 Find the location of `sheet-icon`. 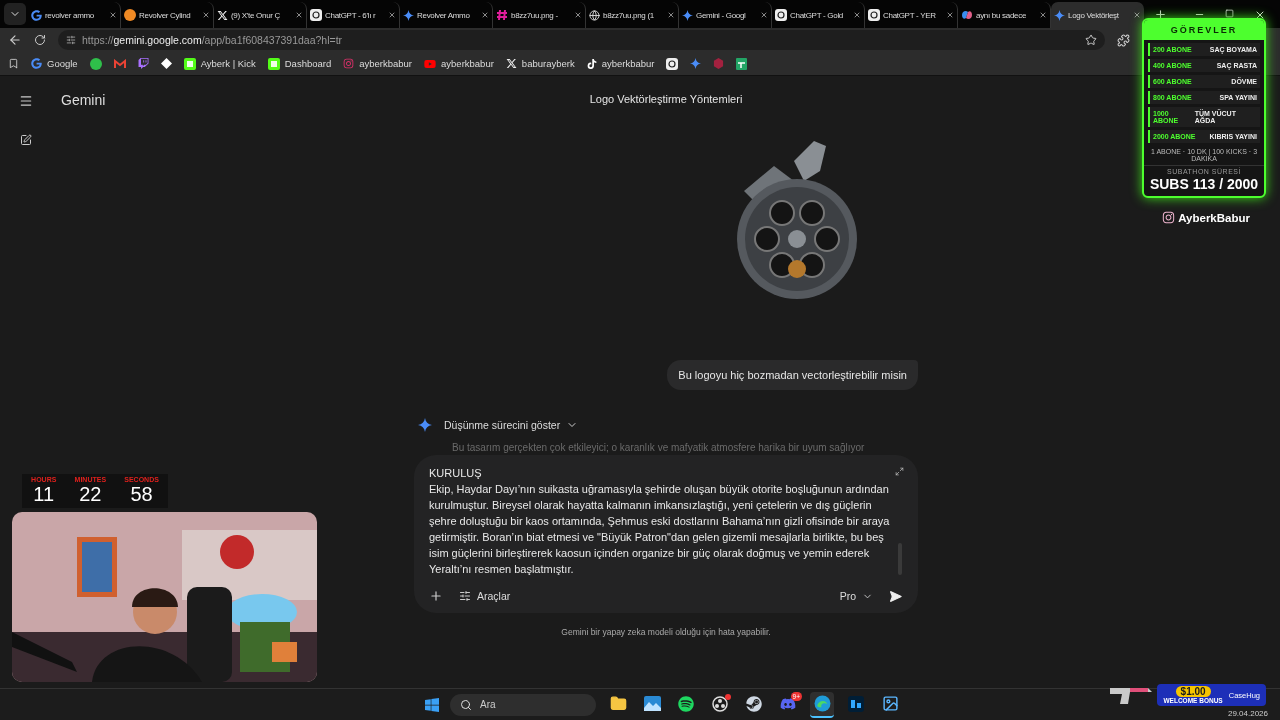

sheet-icon is located at coordinates (742, 63).